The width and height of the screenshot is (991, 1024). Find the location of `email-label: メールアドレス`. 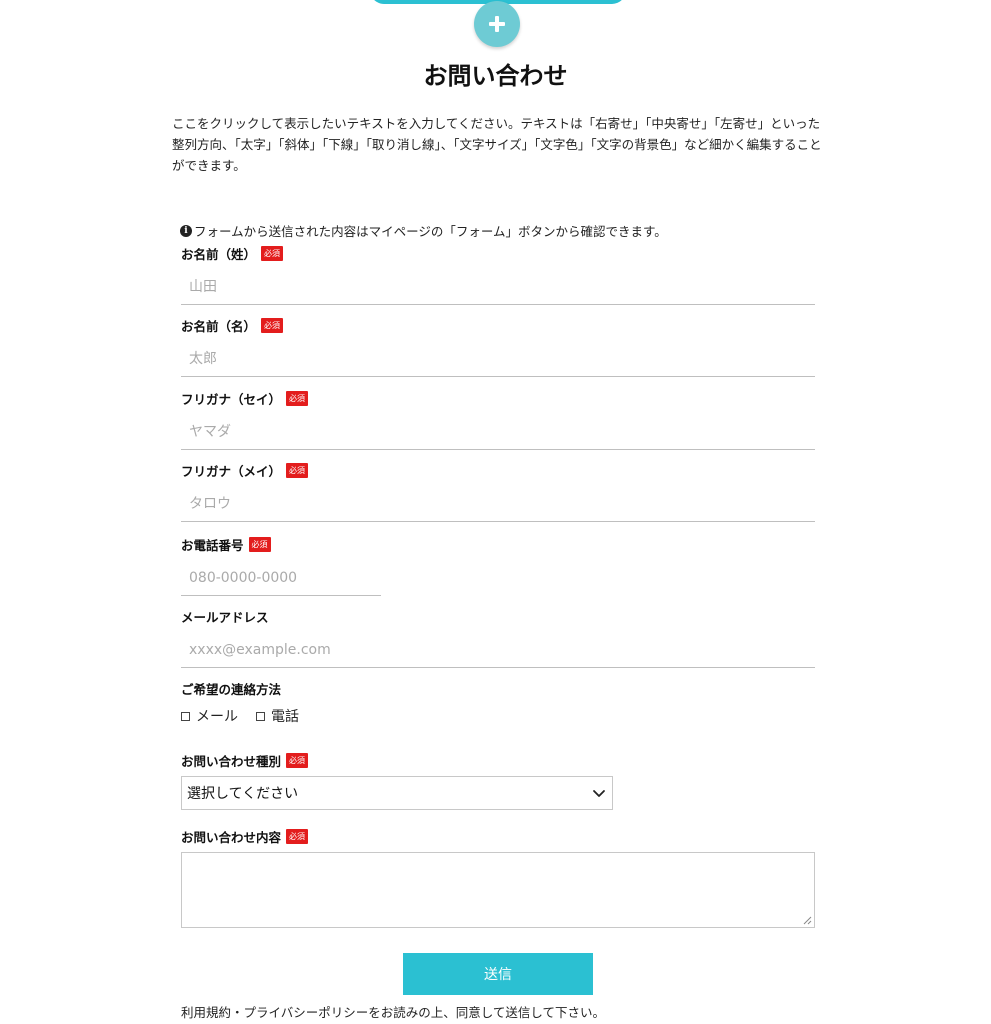

email-label: メールアドレス is located at coordinates (225, 617).